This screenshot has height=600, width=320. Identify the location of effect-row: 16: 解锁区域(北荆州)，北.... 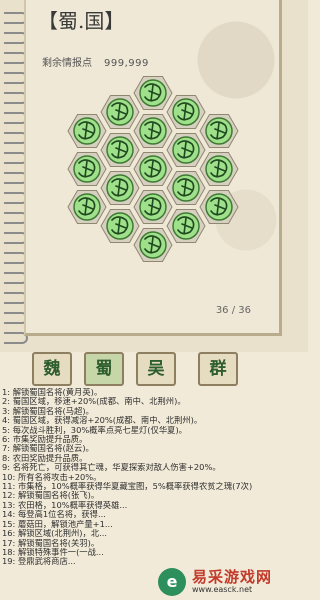
(55, 534).